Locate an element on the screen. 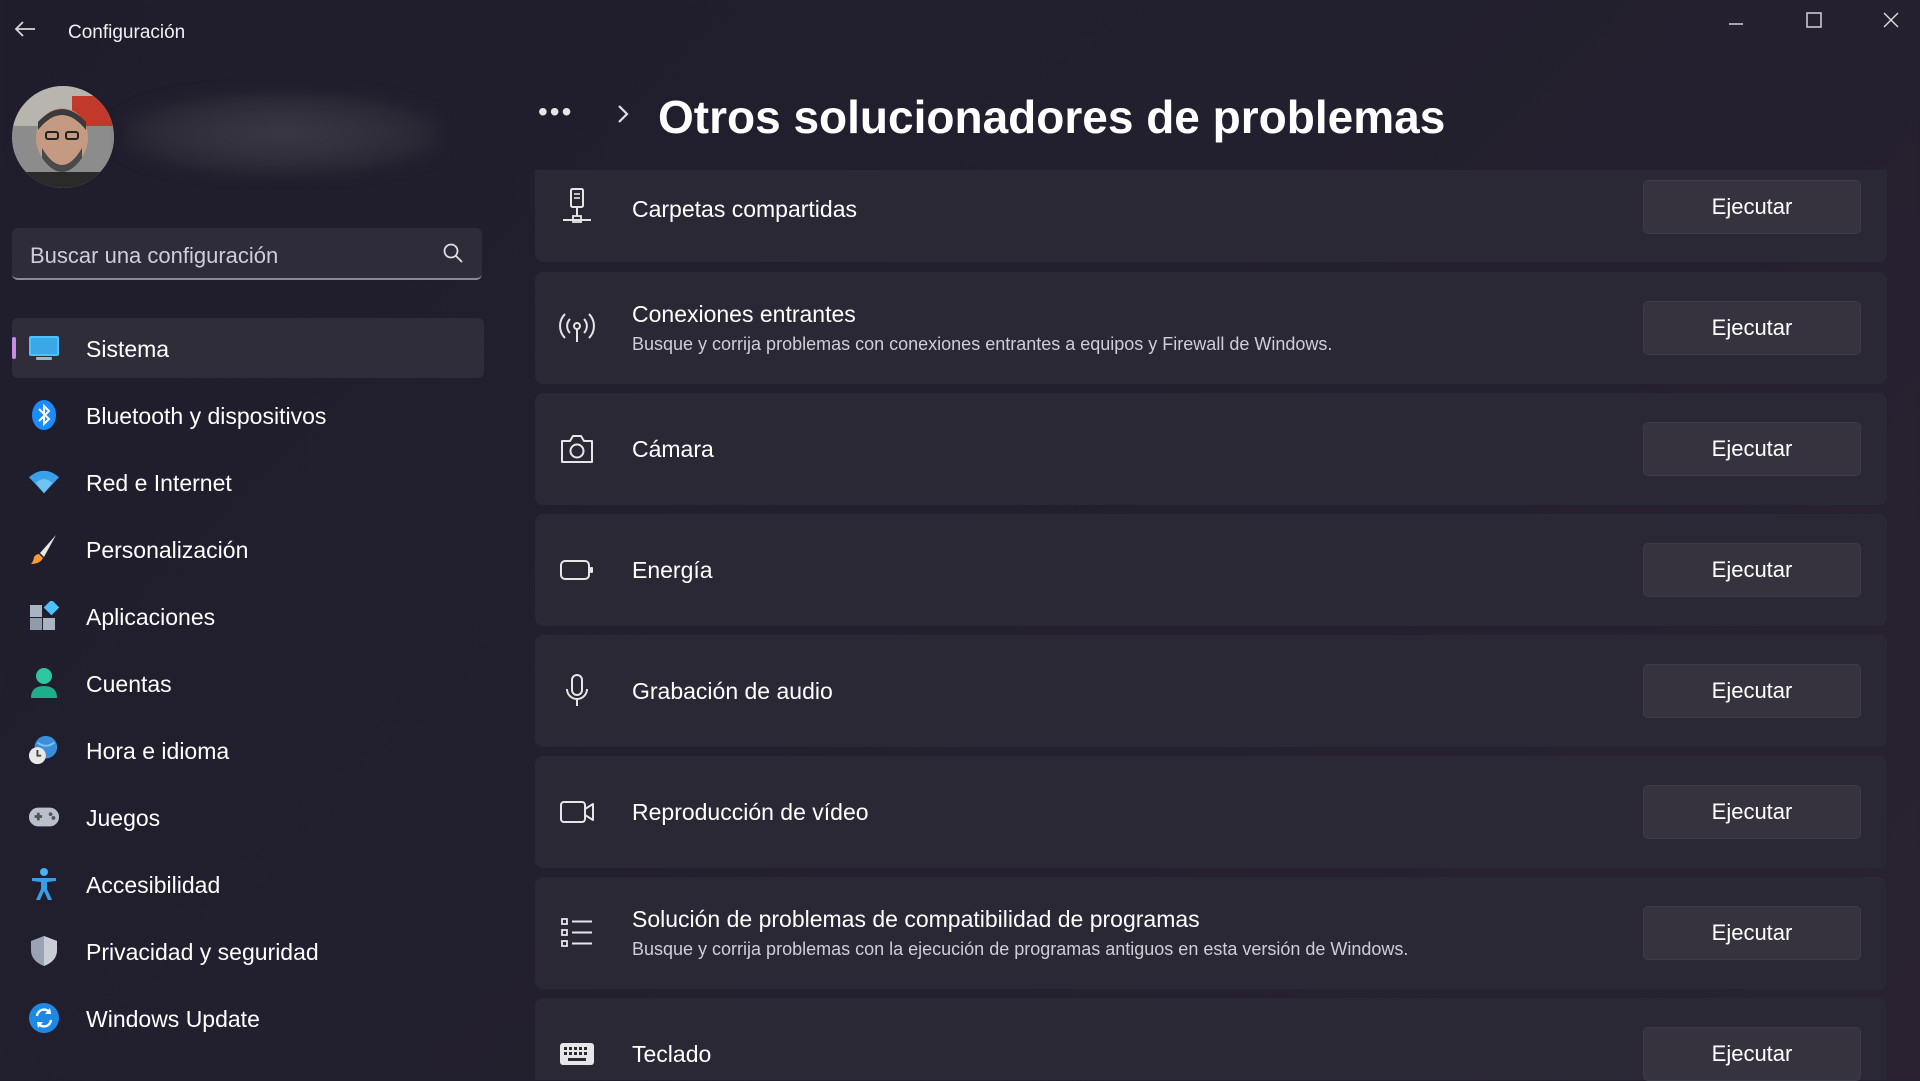 This screenshot has width=1920, height=1081. sidebar-item-label: Juegos is located at coordinates (123, 818).